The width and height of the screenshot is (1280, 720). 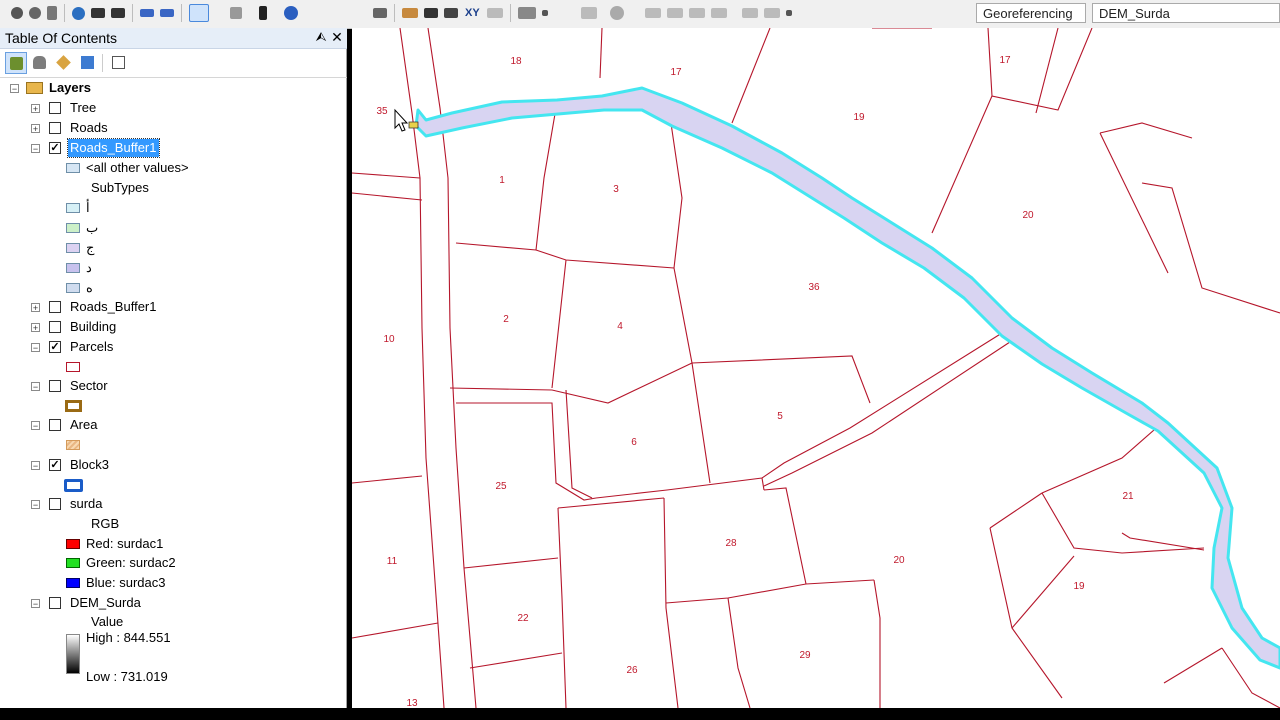 What do you see at coordinates (173, 445) in the screenshot?
I see `legend-row-area` at bounding box center [173, 445].